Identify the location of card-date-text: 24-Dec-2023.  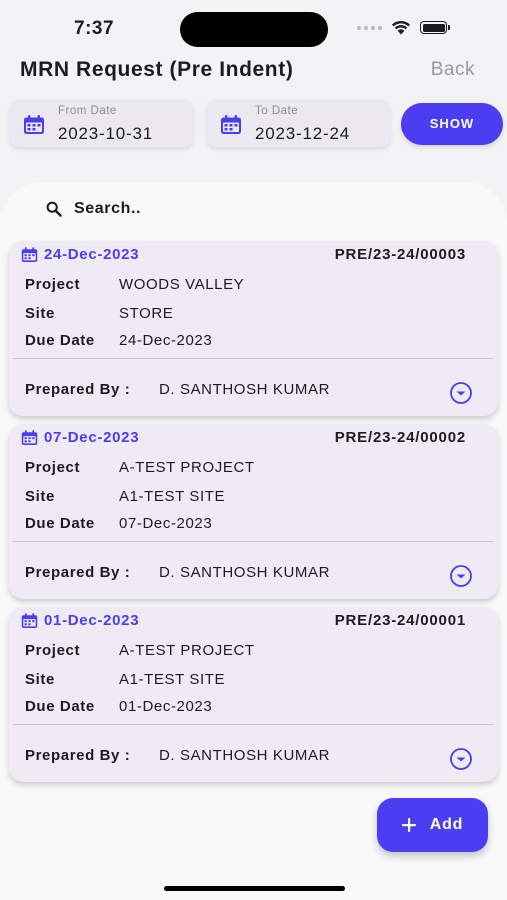
(92, 254).